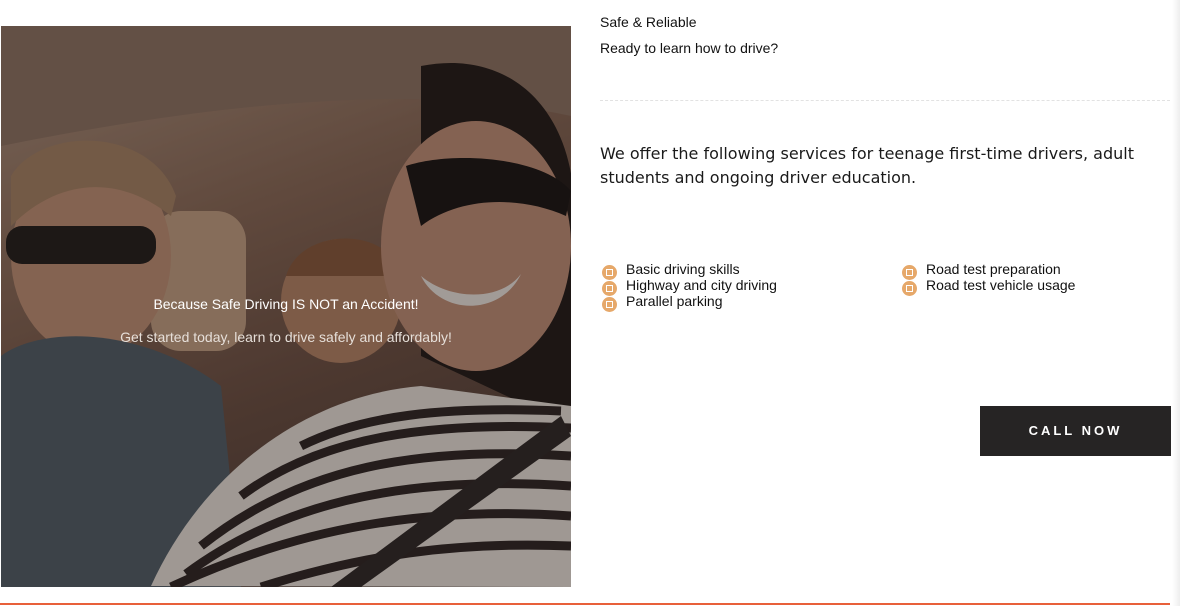  Describe the element at coordinates (993, 269) in the screenshot. I see `list-item-label: Road test preparation` at that location.